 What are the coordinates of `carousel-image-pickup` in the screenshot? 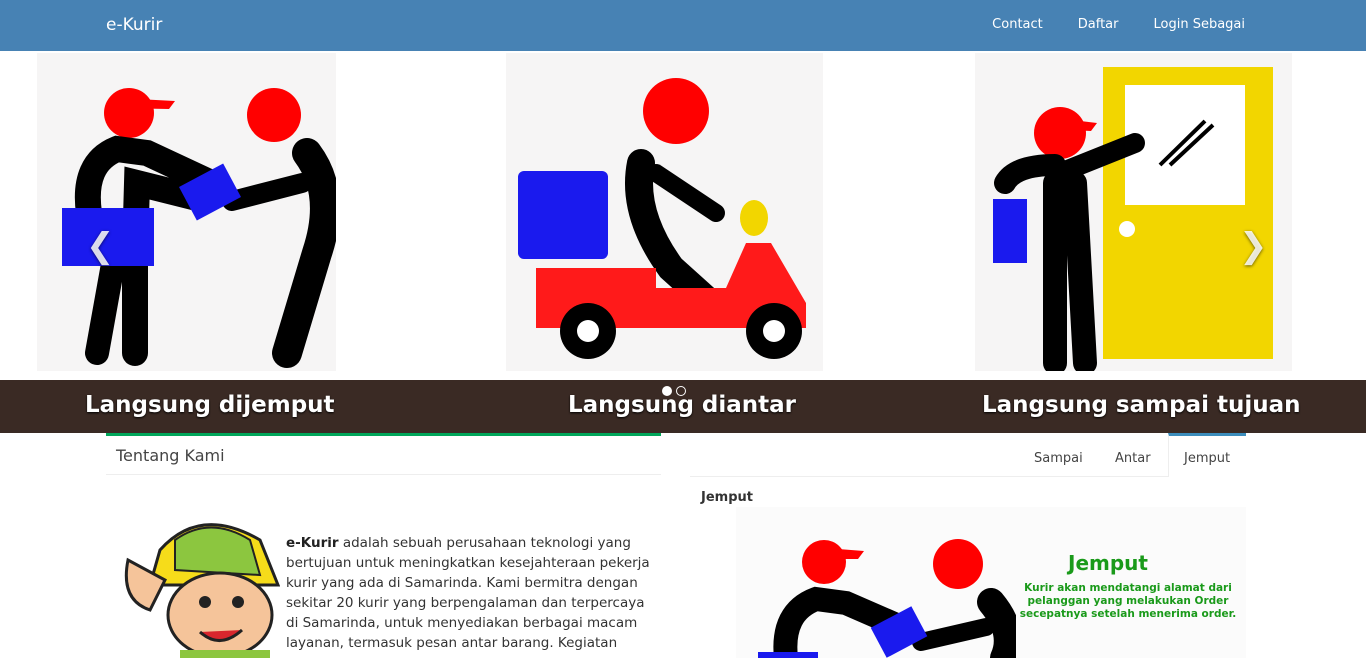 It's located at (188, 212).